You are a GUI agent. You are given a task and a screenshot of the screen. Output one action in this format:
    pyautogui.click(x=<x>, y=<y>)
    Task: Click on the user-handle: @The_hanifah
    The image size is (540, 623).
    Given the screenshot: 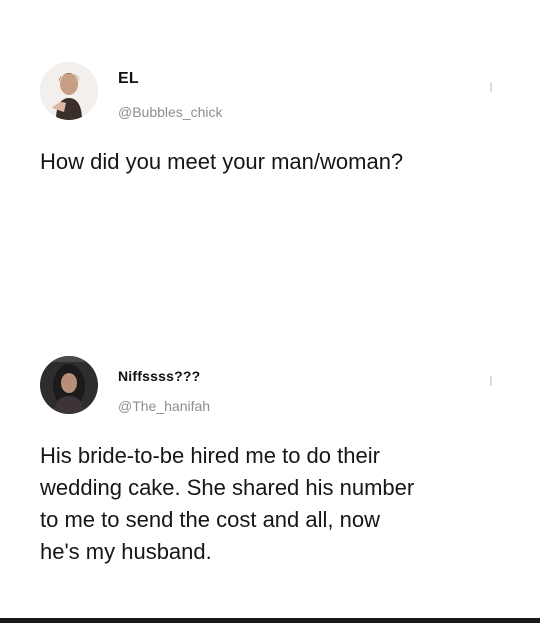 What is the action you would take?
    pyautogui.click(x=164, y=406)
    